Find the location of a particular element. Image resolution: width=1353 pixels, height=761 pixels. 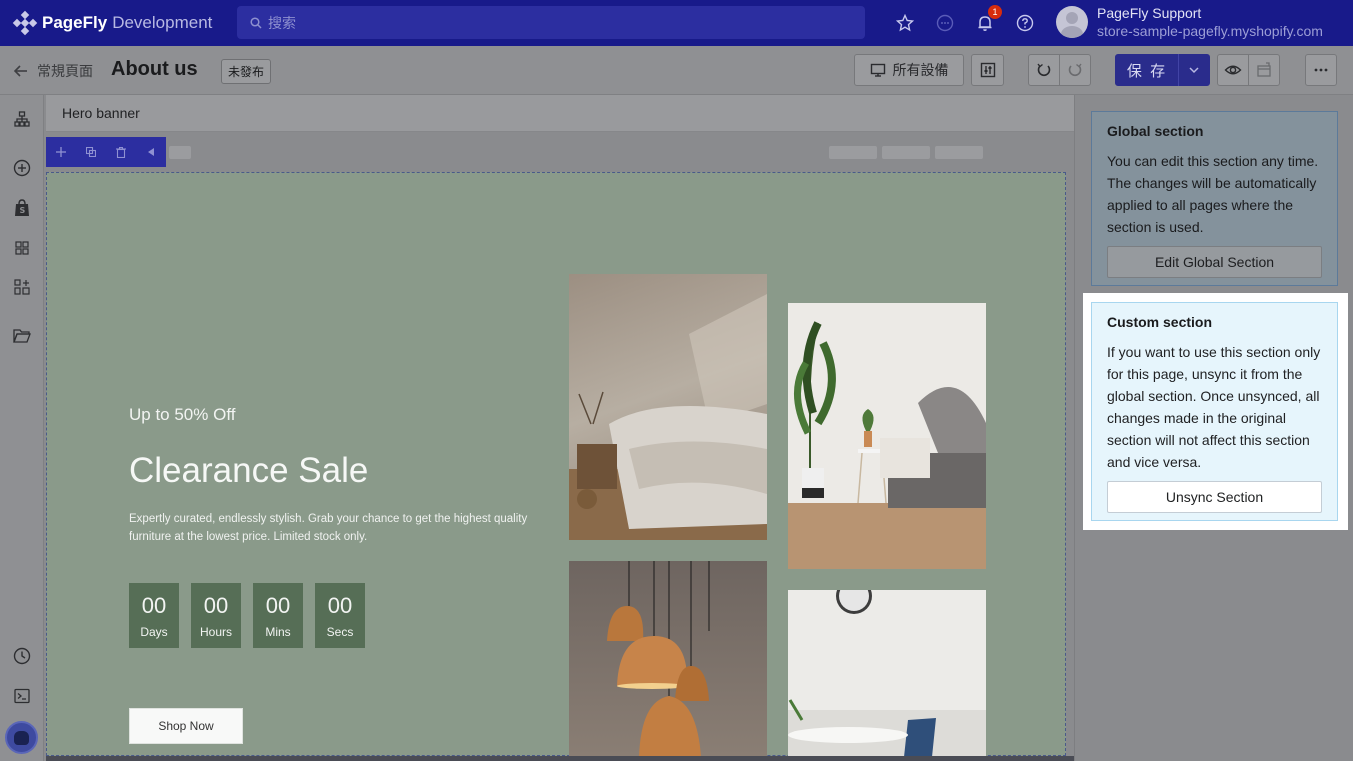

countdown-mins: 00 Mins is located at coordinates (278, 615).